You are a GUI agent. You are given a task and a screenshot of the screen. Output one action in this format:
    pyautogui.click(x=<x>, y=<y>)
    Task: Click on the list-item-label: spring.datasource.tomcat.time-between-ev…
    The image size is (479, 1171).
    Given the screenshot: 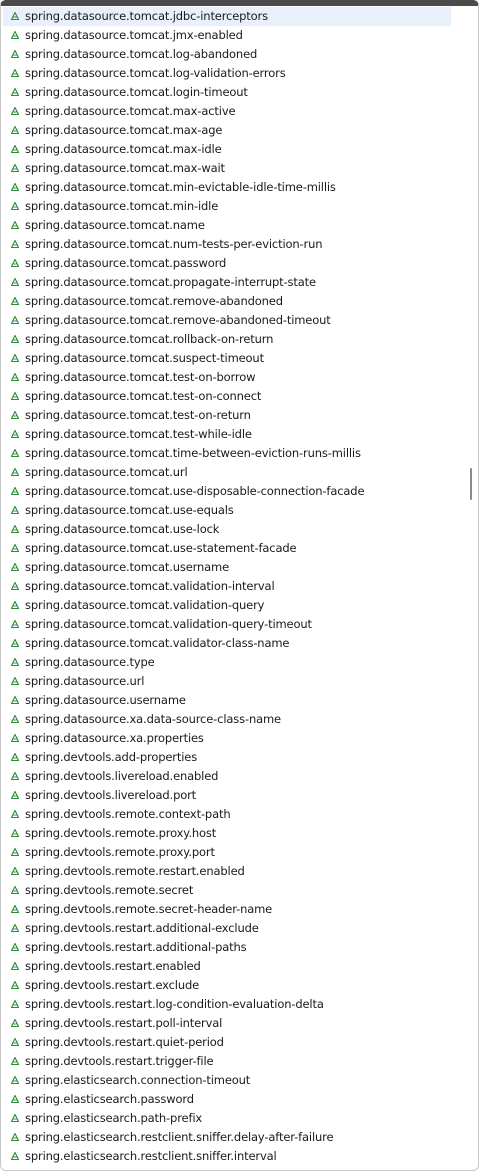 What is the action you would take?
    pyautogui.click(x=193, y=453)
    